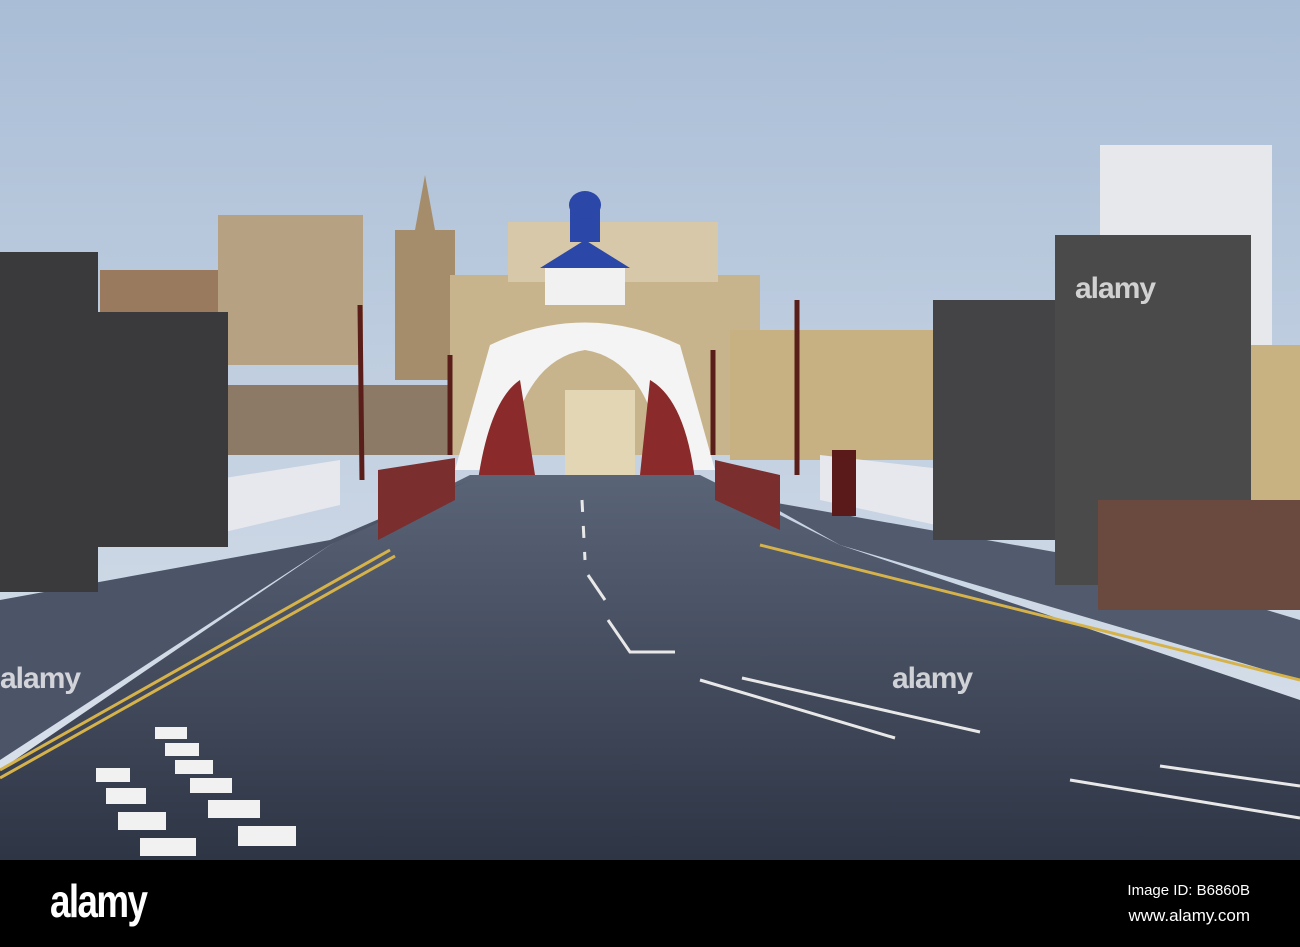 The width and height of the screenshot is (1300, 947). What do you see at coordinates (290, 290) in the screenshot?
I see `castle-keep` at bounding box center [290, 290].